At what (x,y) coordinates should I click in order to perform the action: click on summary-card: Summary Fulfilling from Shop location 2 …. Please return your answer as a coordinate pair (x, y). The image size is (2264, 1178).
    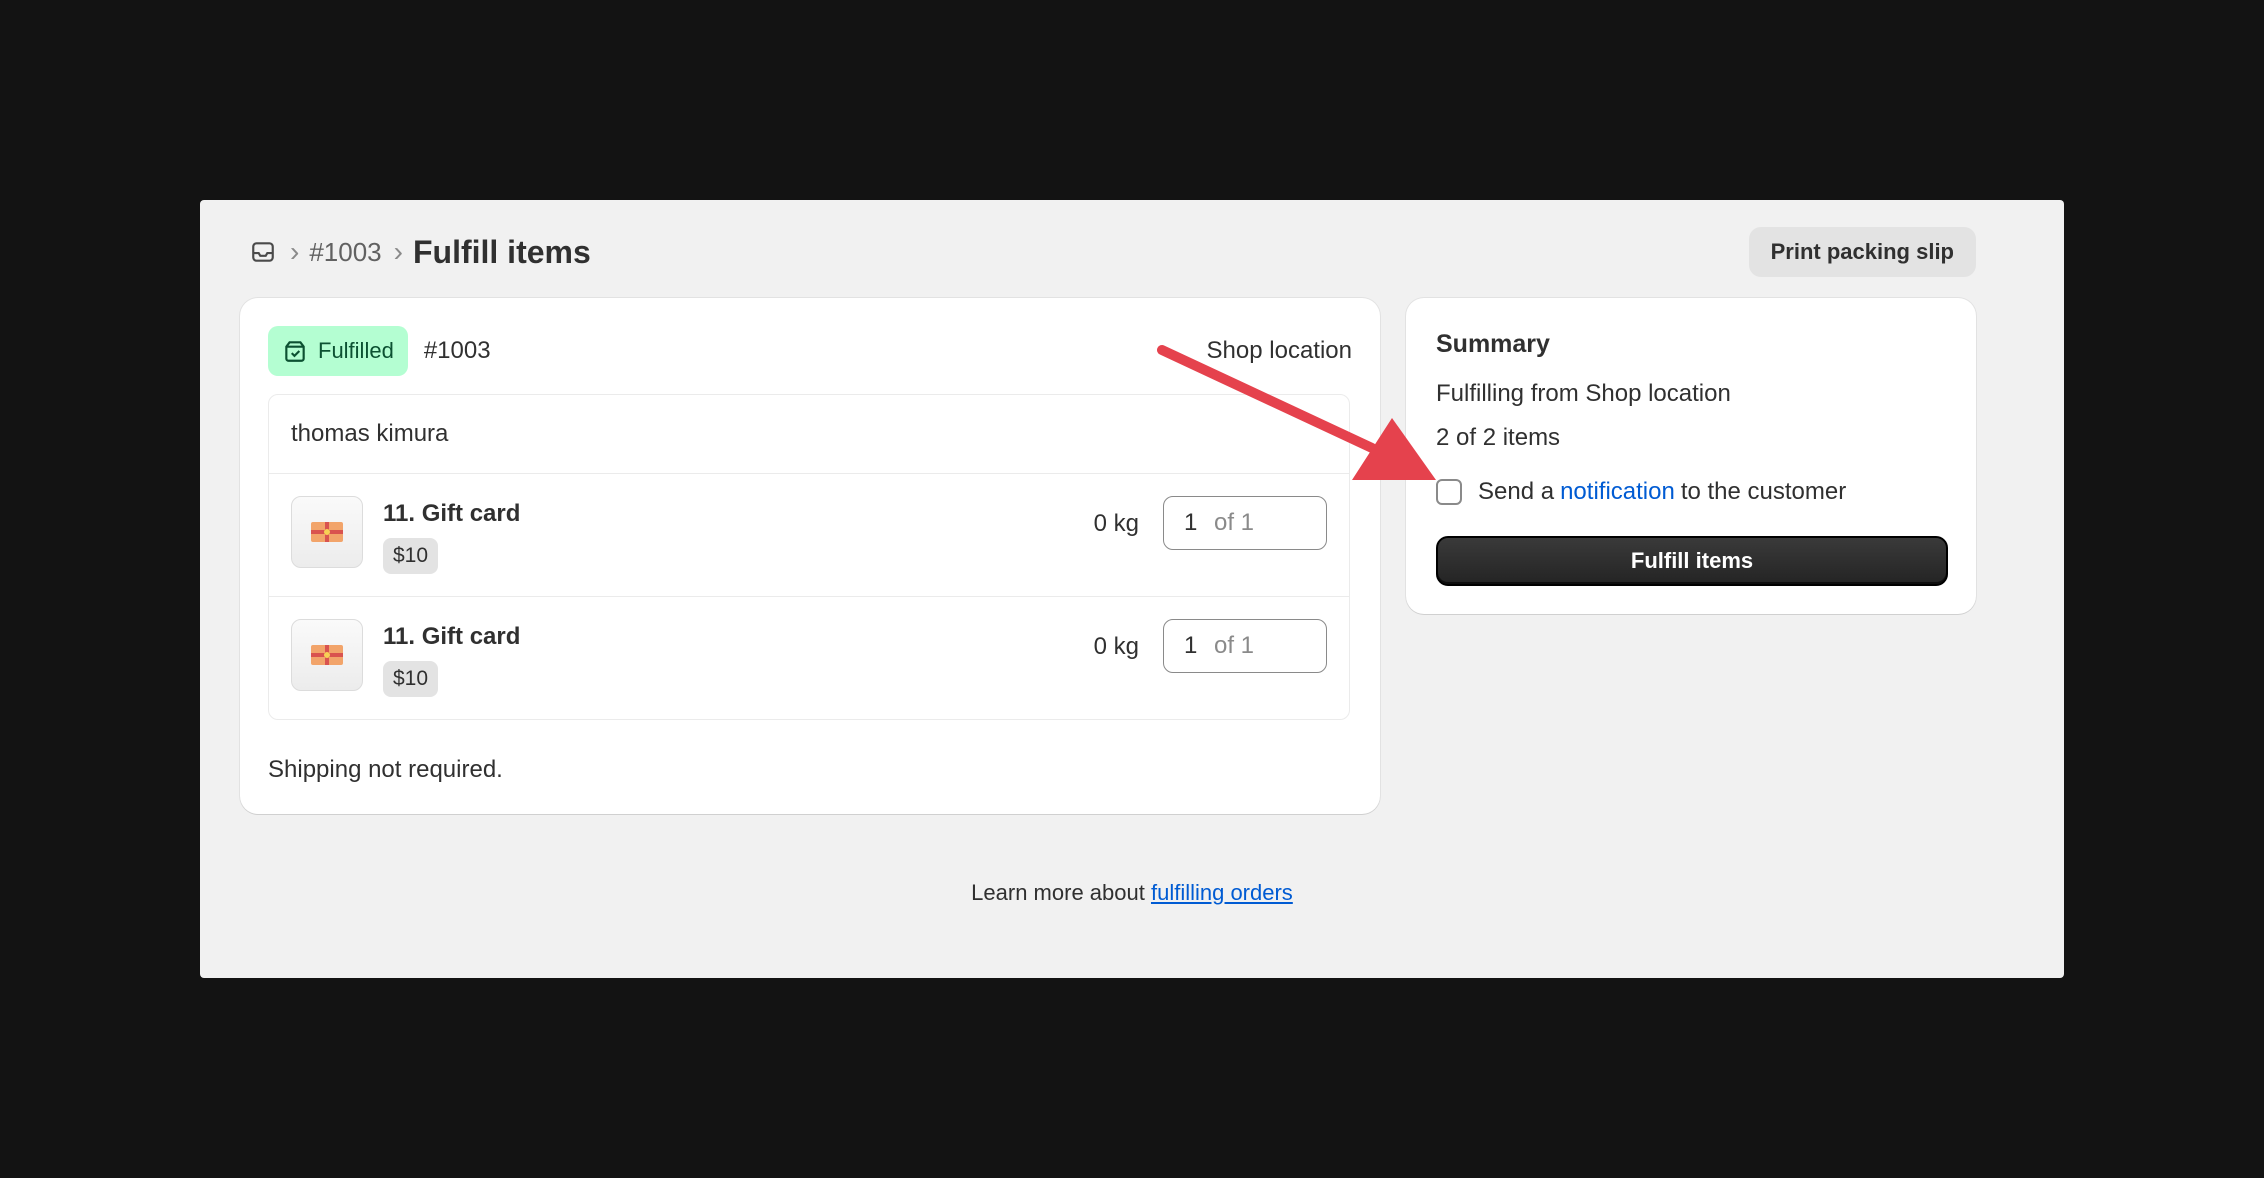
    Looking at the image, I should click on (1691, 456).